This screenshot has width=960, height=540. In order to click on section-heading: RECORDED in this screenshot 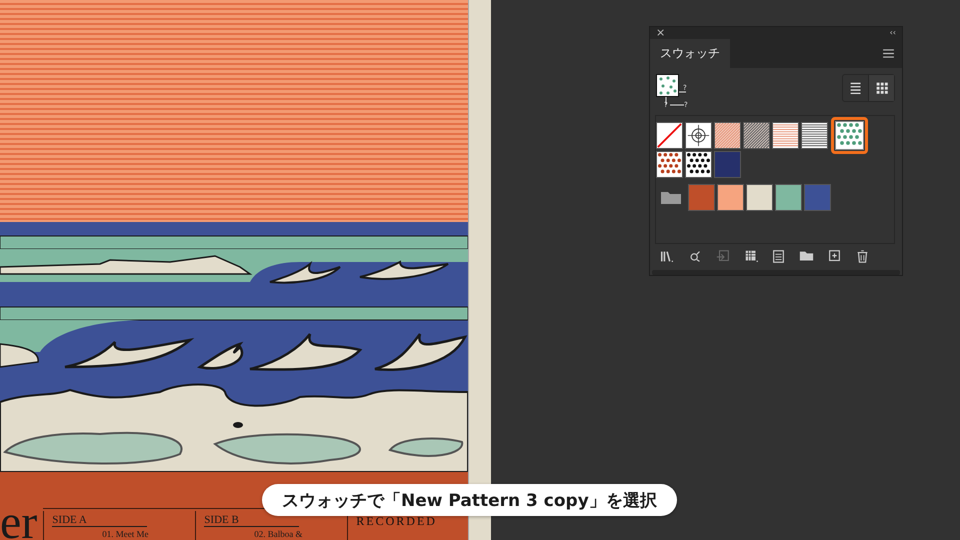, I will do `click(396, 521)`.